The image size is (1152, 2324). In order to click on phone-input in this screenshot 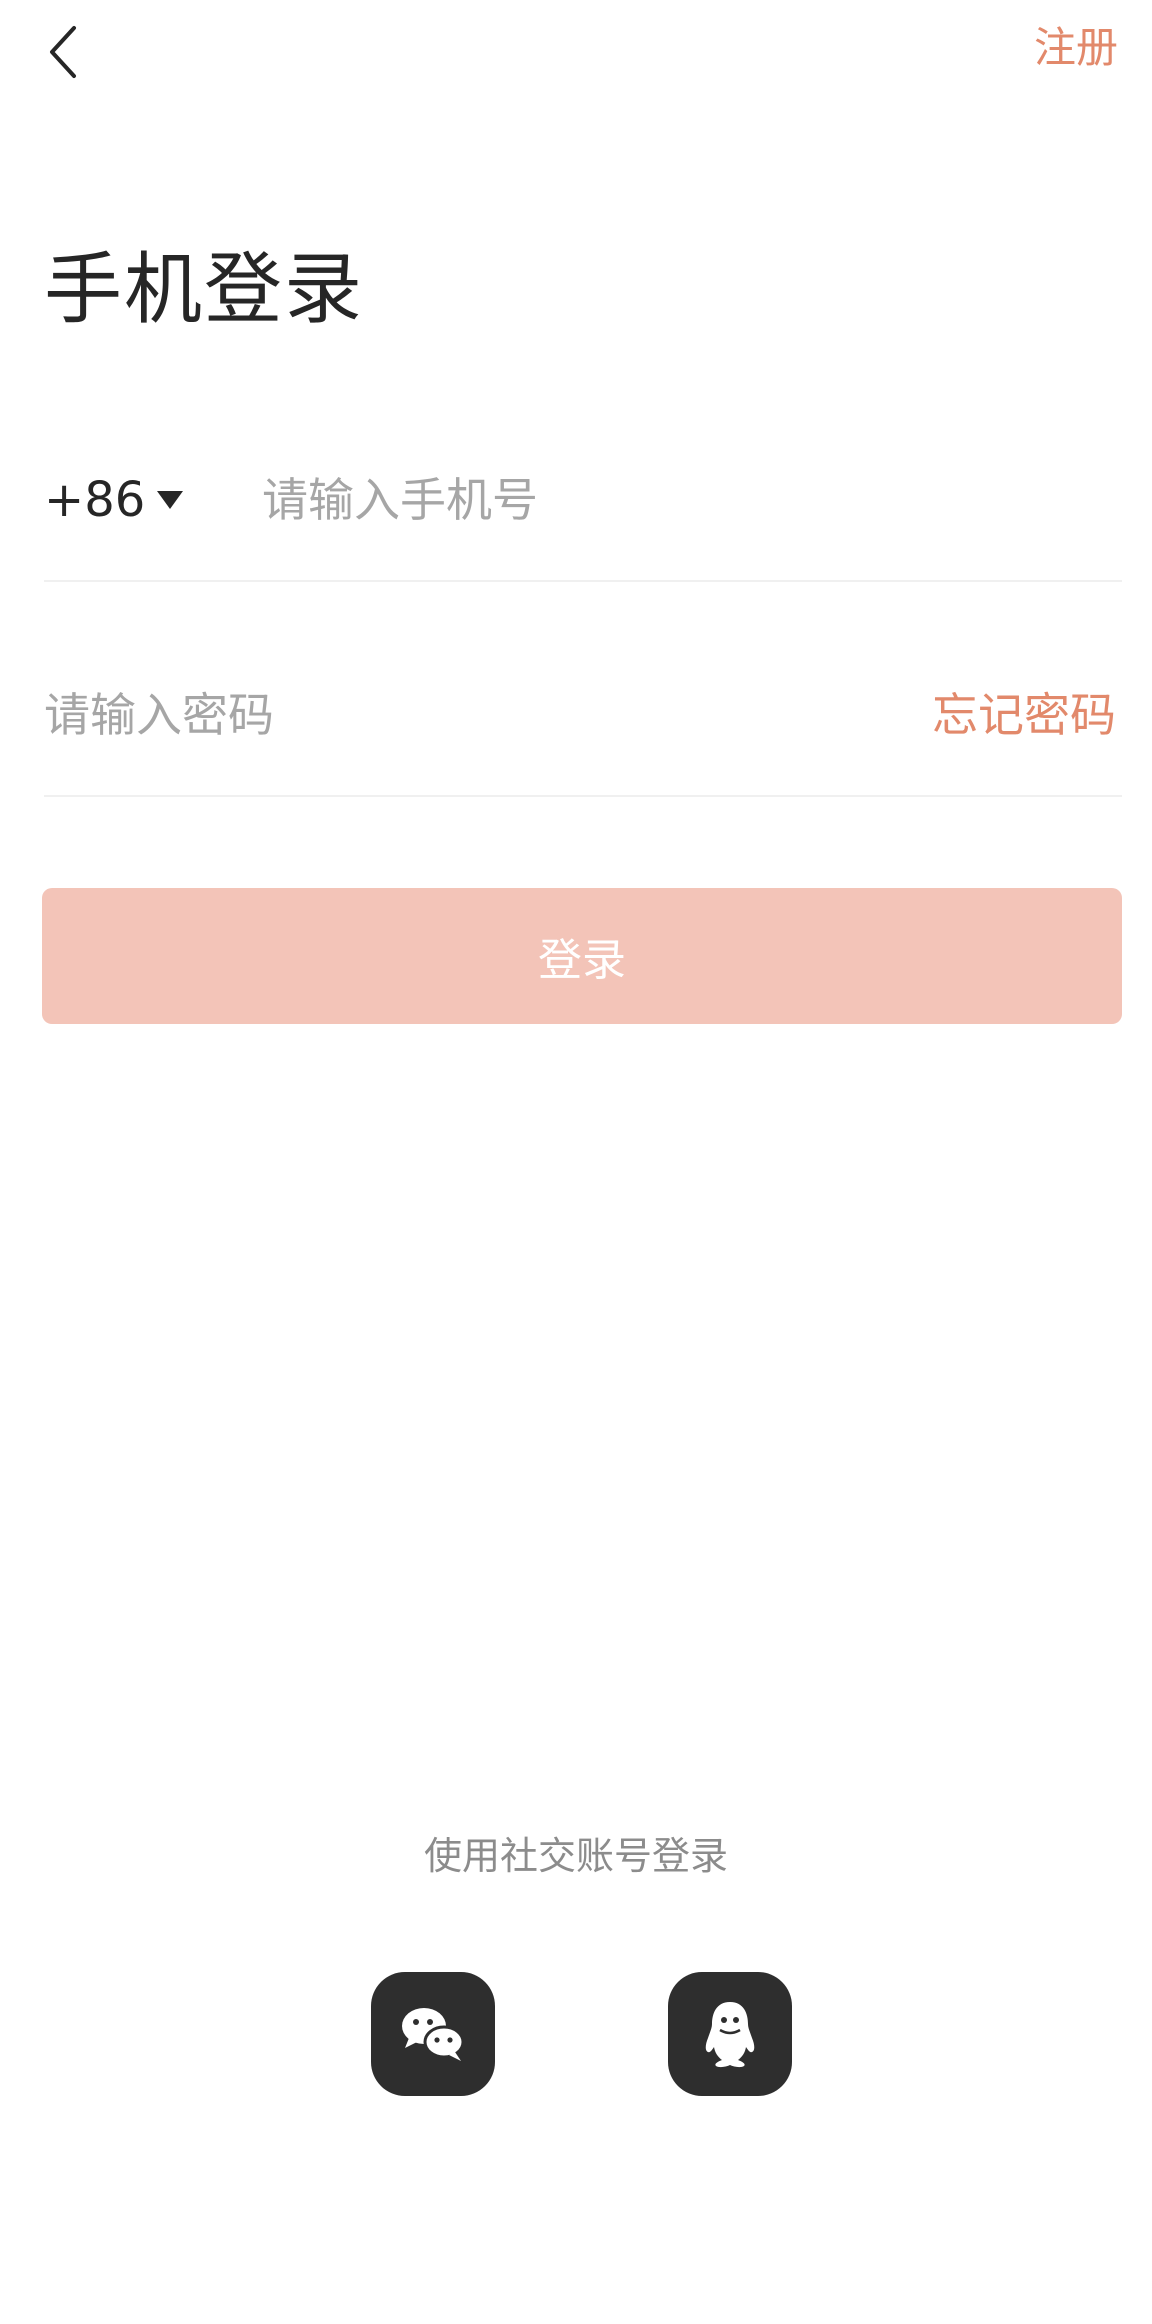, I will do `click(682, 500)`.